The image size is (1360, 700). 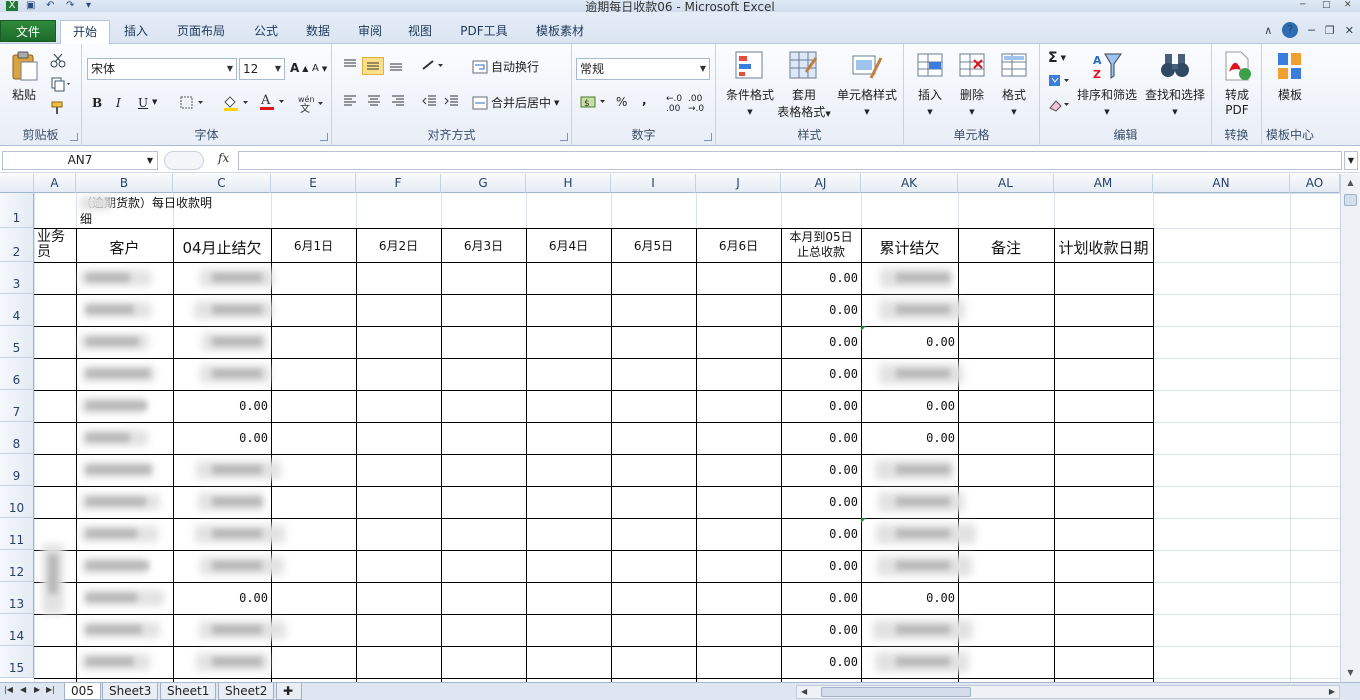 I want to click on orientation-icon, so click(x=433, y=65).